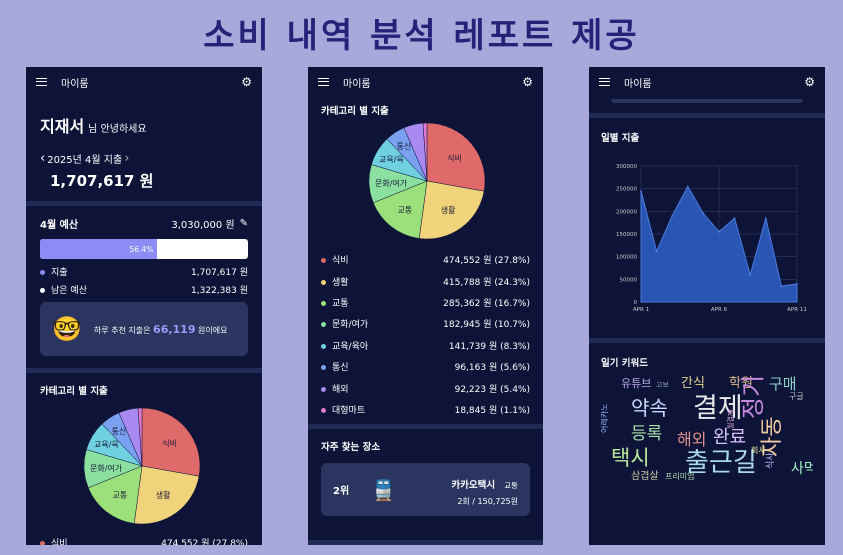 The image size is (843, 555). What do you see at coordinates (454, 158) in the screenshot?
I see `pie-label: 식비` at bounding box center [454, 158].